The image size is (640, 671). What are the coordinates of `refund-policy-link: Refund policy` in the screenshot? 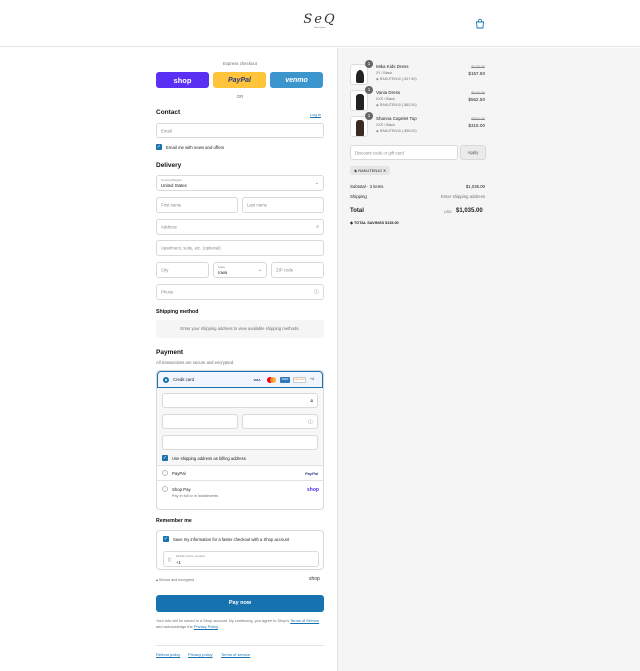 It's located at (168, 654).